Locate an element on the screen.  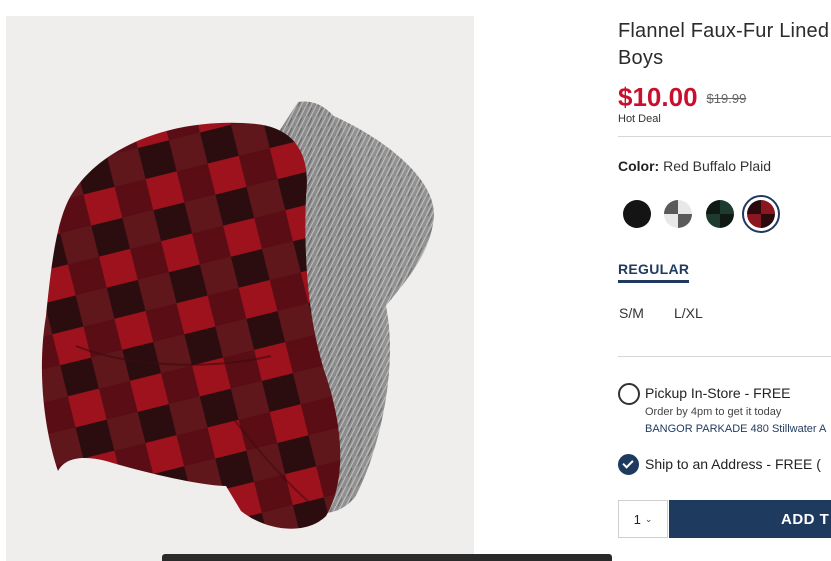
quantity-select: 1 ⌄ is located at coordinates (643, 519).